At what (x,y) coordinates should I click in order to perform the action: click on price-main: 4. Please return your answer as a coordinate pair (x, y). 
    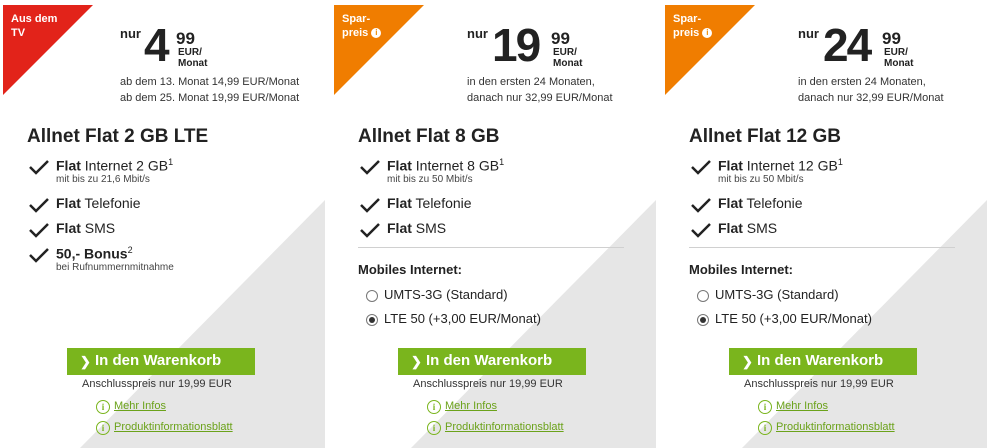
    Looking at the image, I should click on (157, 45).